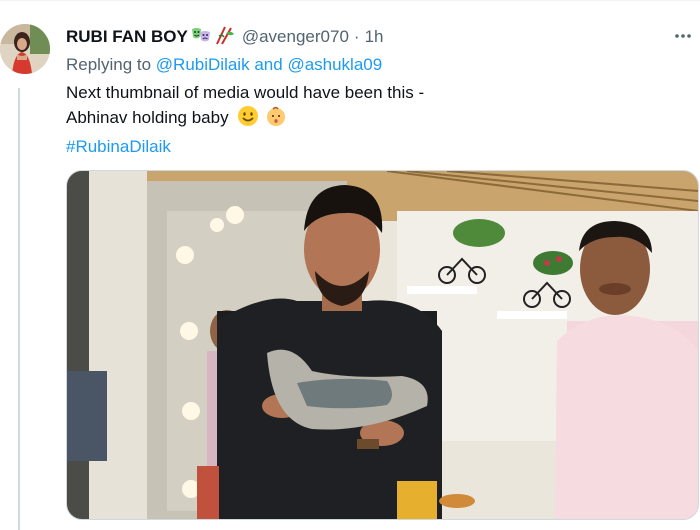 The height and width of the screenshot is (530, 700). I want to click on hashtag-link: #RubinaDilaik, so click(366, 146).